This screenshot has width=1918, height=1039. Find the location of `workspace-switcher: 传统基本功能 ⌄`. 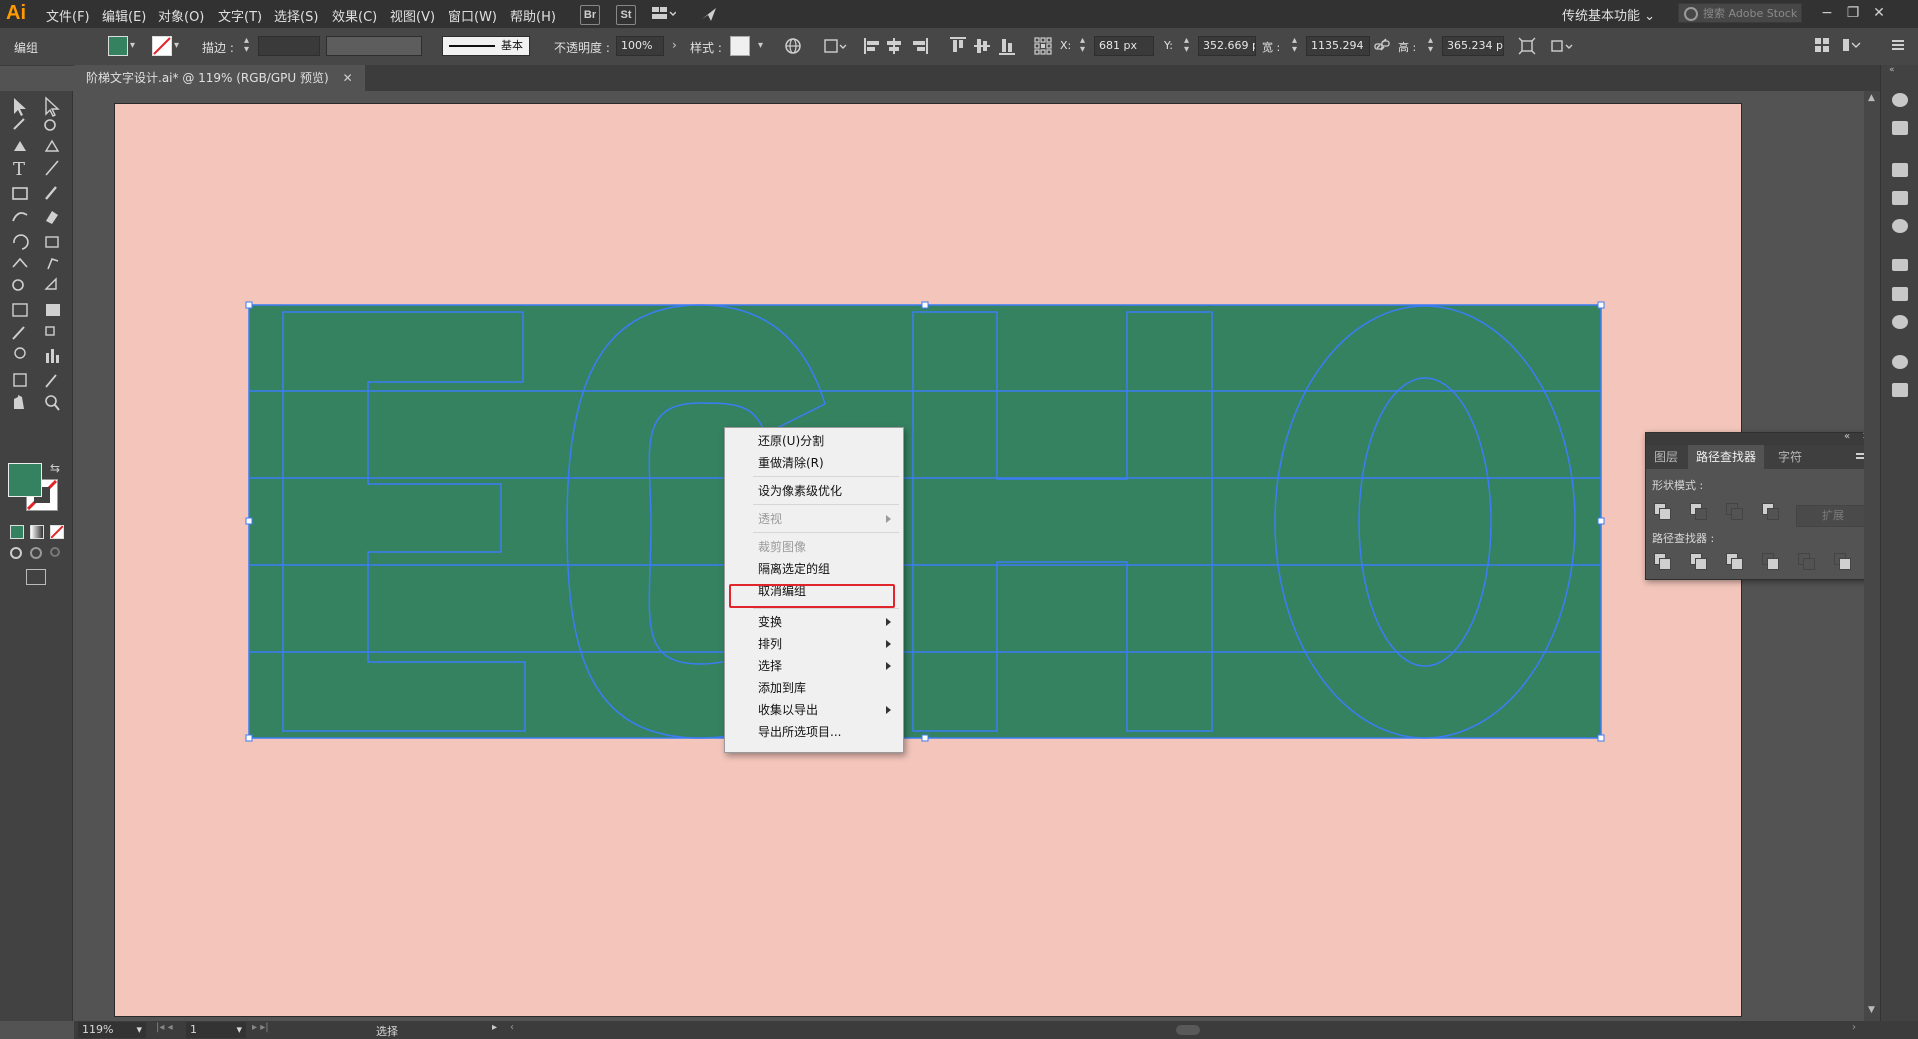

workspace-switcher: 传统基本功能 ⌄ is located at coordinates (1608, 14).